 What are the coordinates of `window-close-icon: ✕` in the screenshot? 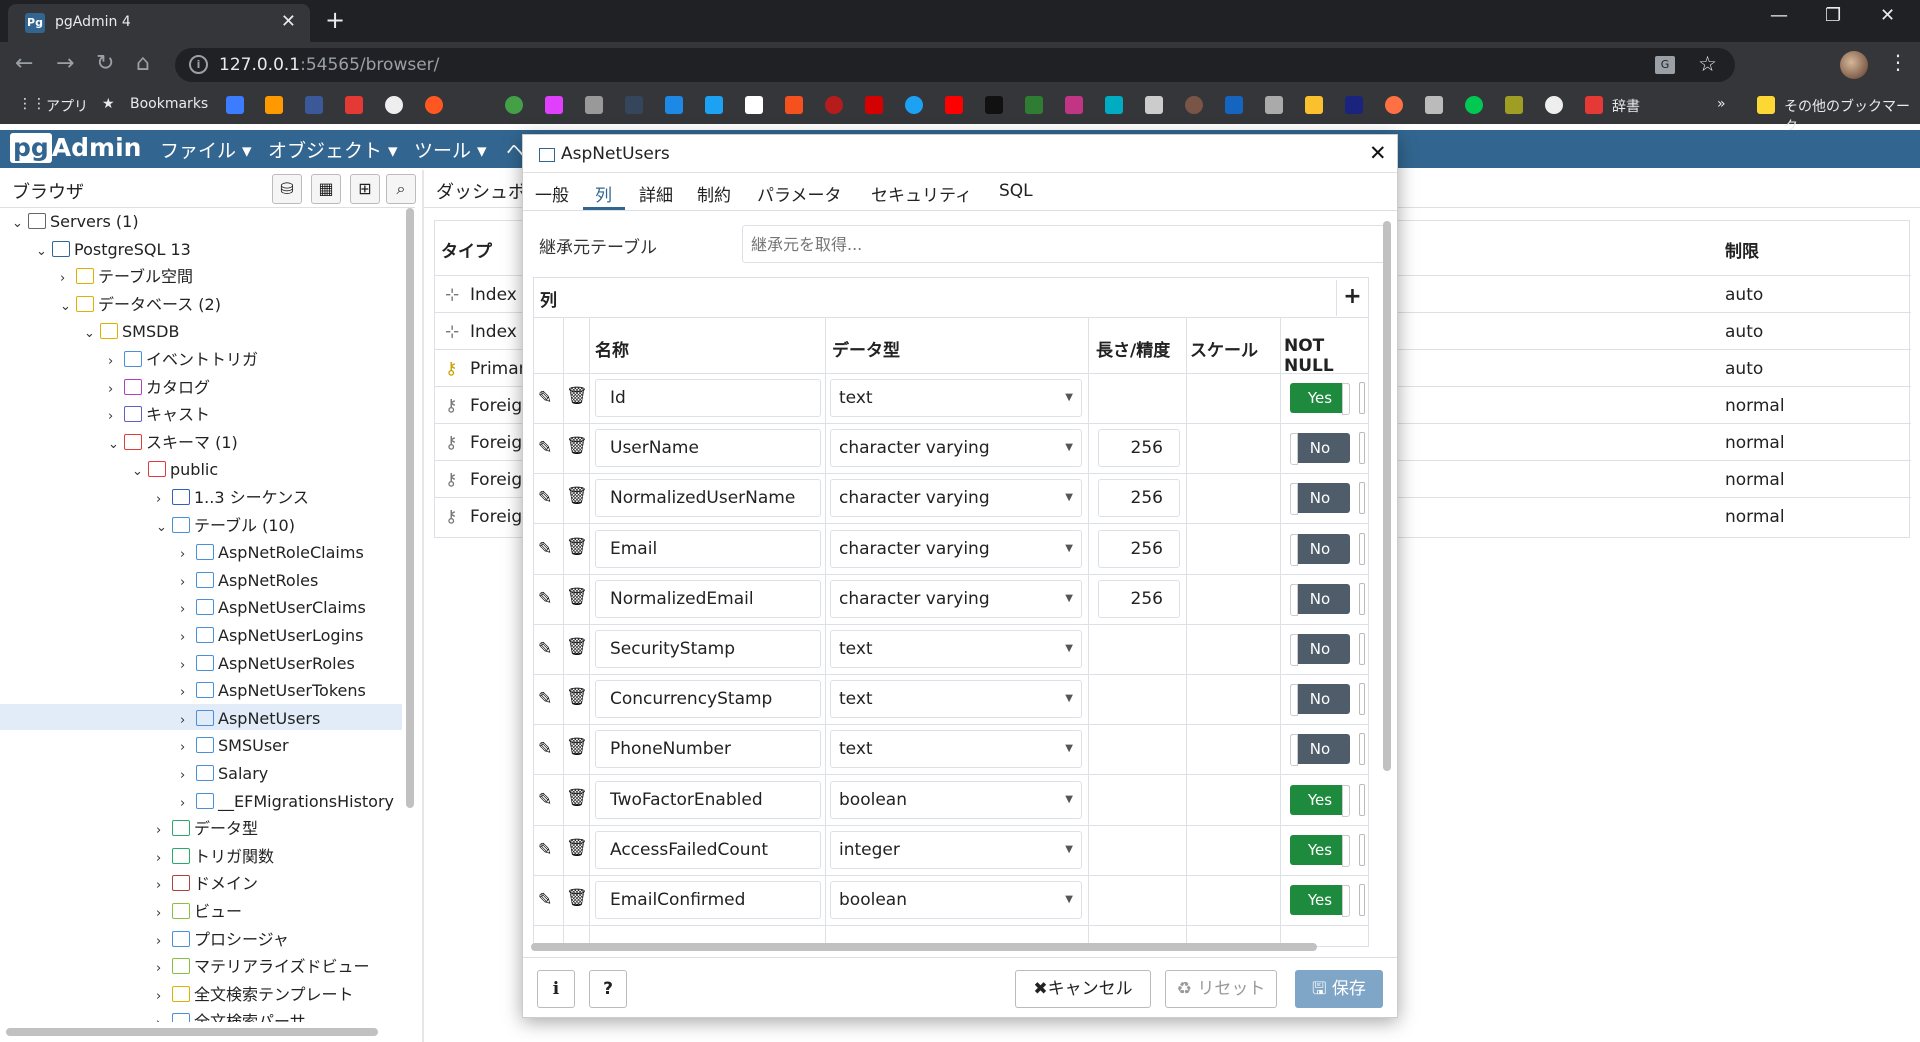 It's located at (1887, 15).